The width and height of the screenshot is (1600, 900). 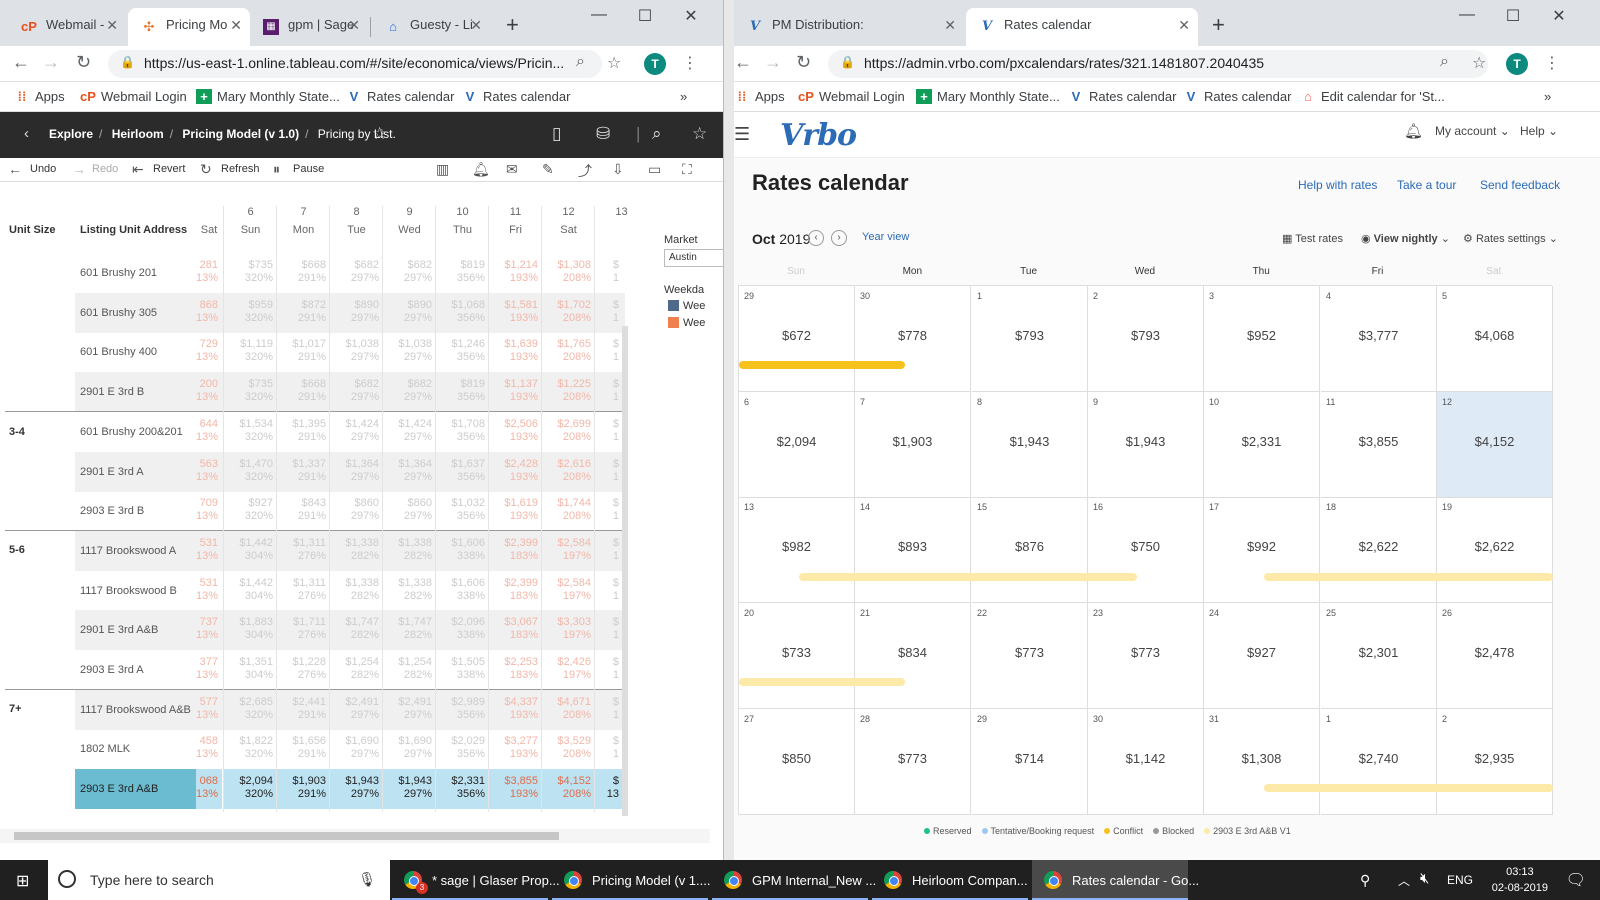 I want to click on table-cell: $668 291%, so click(x=303, y=392).